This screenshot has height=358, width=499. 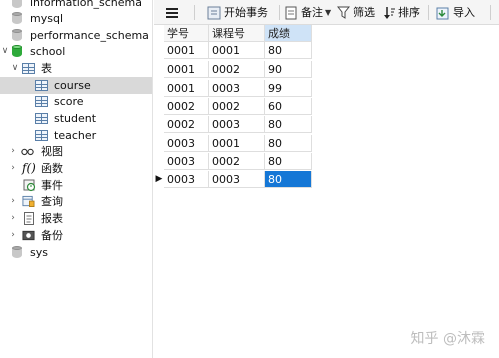 I want to click on import-button: 导入, so click(x=458, y=12).